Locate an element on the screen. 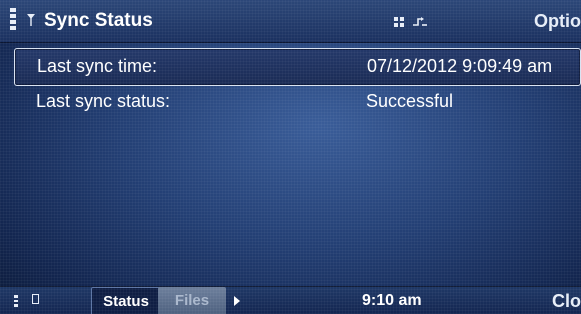 The image size is (581, 314). data-connection-icon is located at coordinates (420, 23).